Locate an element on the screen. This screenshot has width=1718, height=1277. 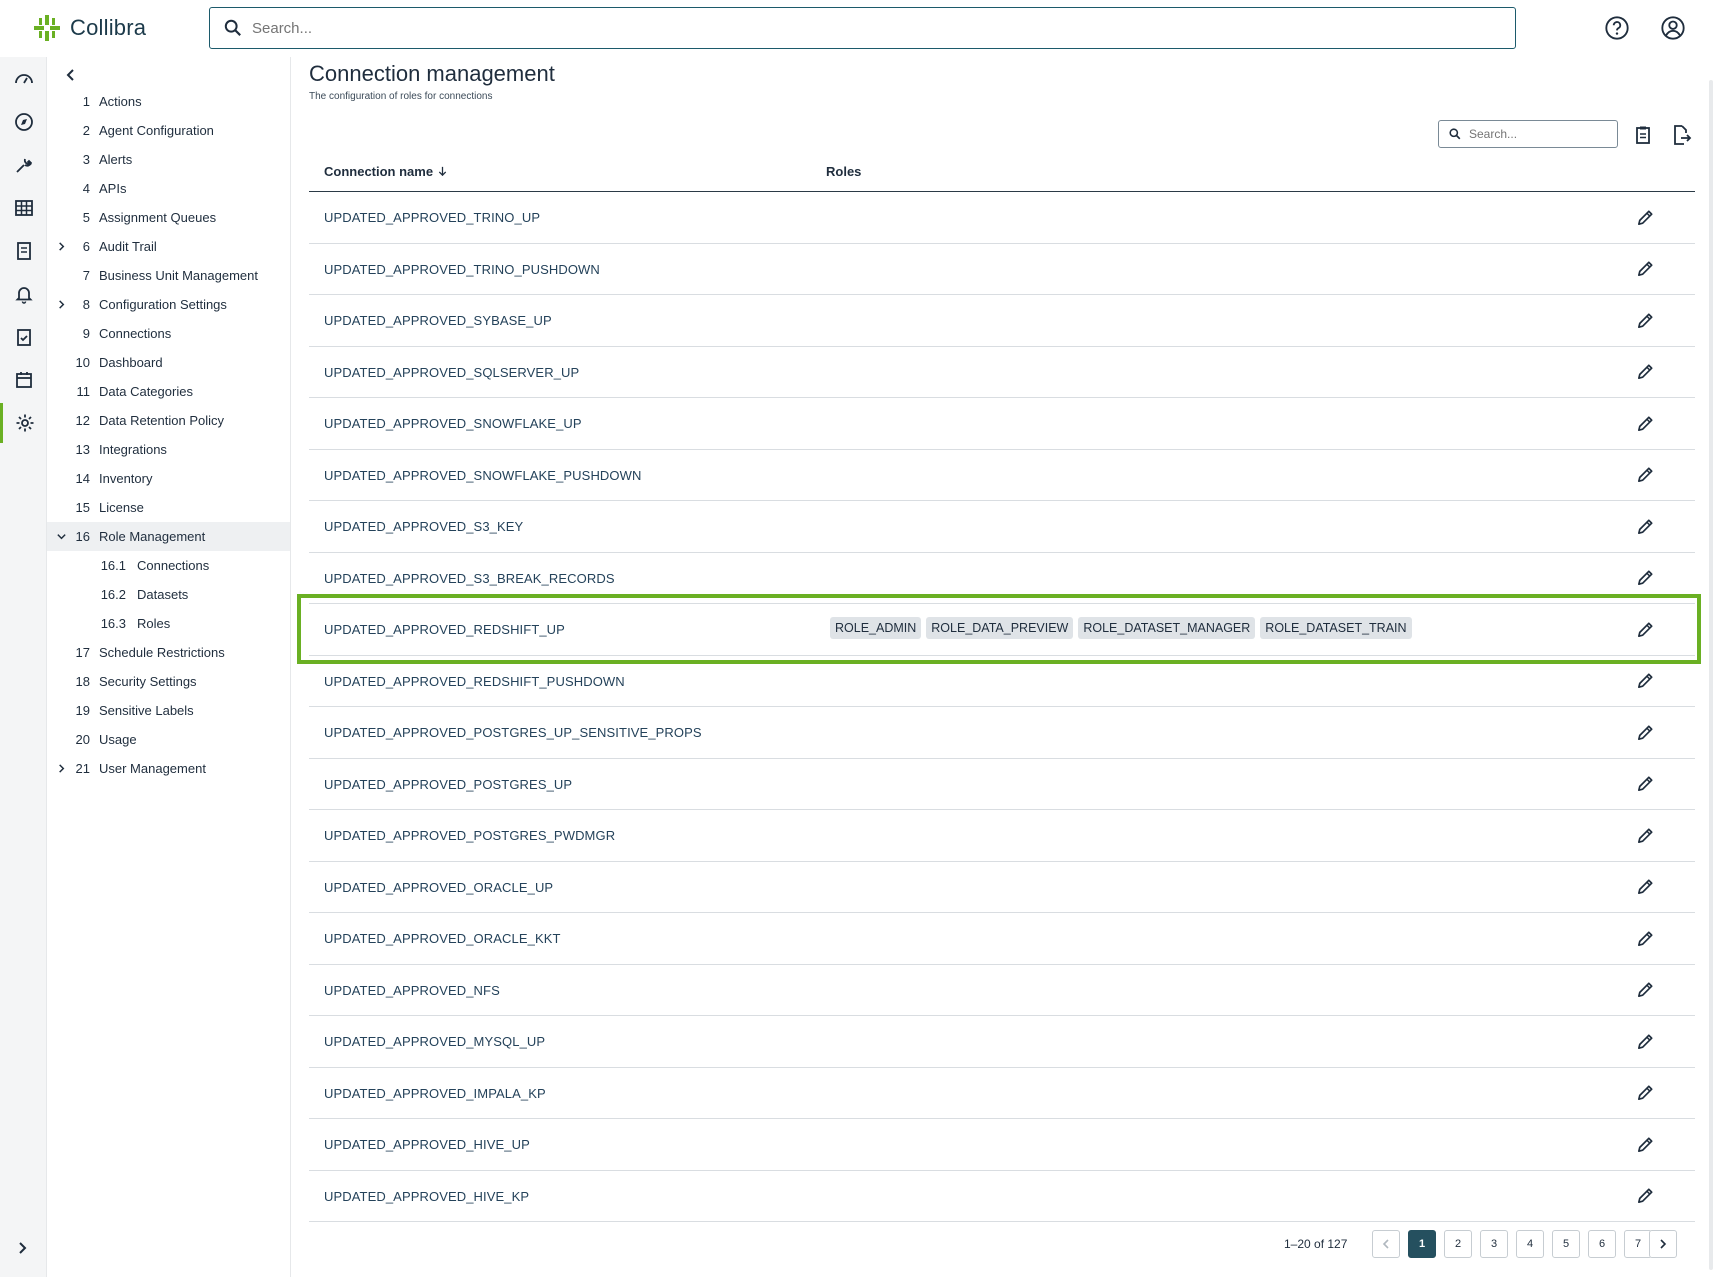
table-row: UPDATED_APPROVED_SQLSERVER_UP is located at coordinates (1002, 372).